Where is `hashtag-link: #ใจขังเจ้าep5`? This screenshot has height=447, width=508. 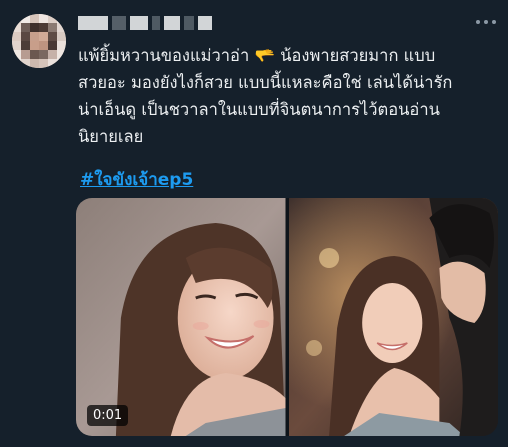 hashtag-link: #ใจขังเจ้าep5 is located at coordinates (136, 179).